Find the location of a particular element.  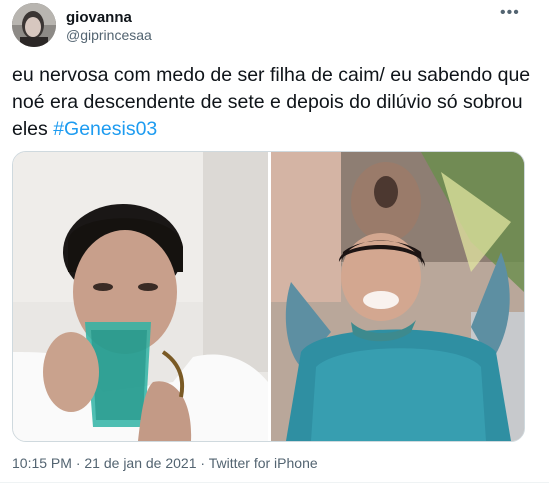

tweet-time: 10:15 PM is located at coordinates (42, 463).